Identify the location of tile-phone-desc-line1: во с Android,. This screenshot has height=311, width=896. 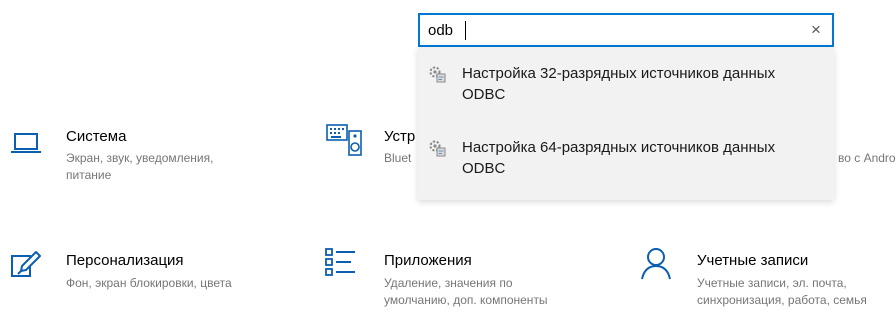
(867, 158).